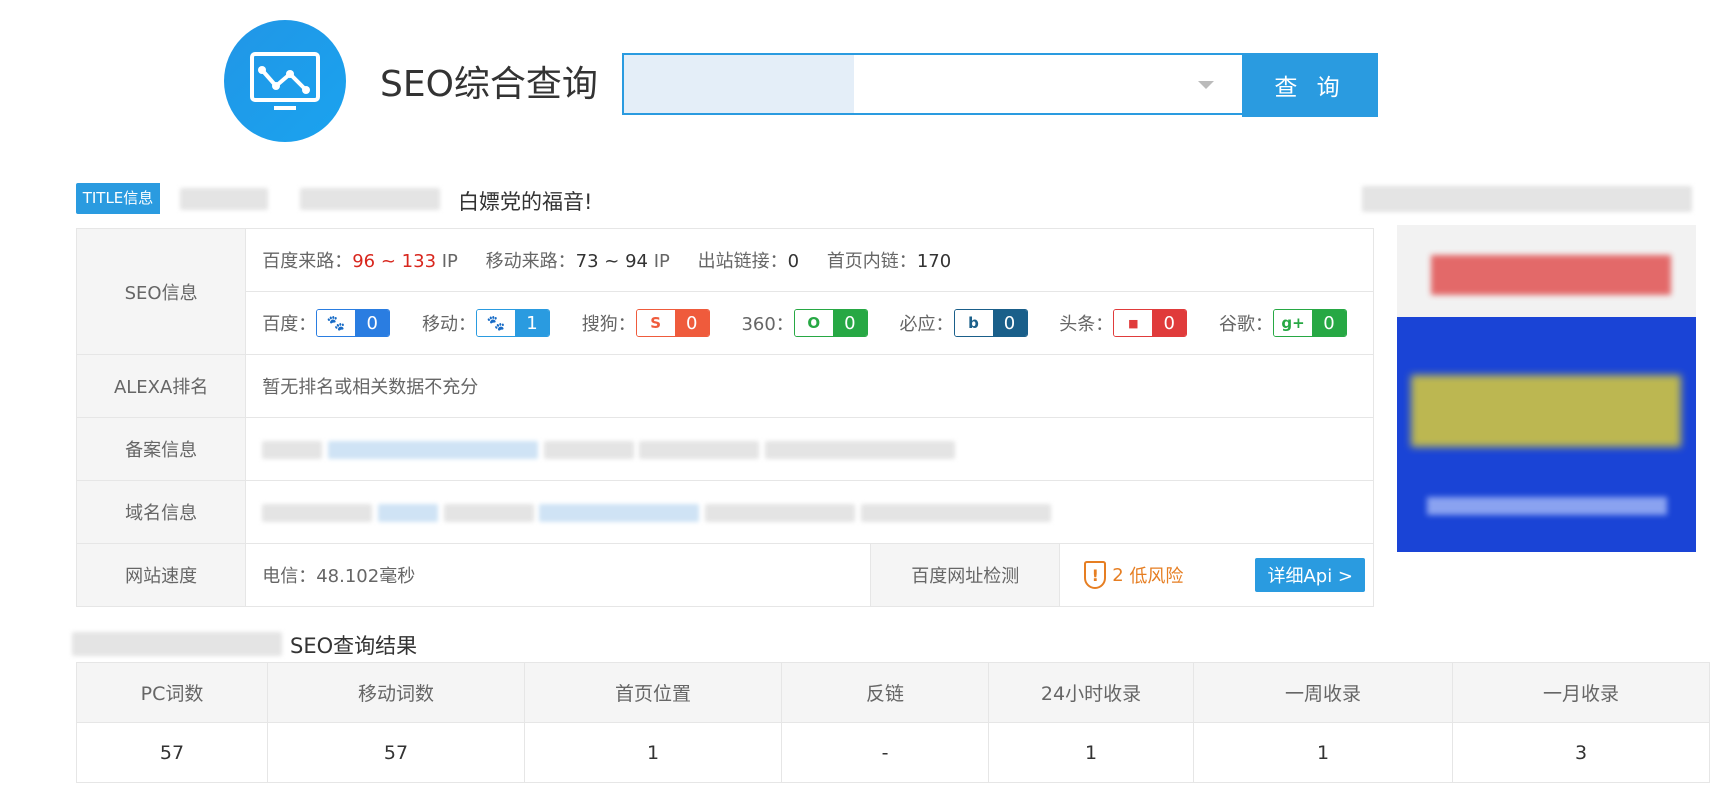 The height and width of the screenshot is (787, 1710). I want to click on speed-label: 网站速度, so click(161, 575).